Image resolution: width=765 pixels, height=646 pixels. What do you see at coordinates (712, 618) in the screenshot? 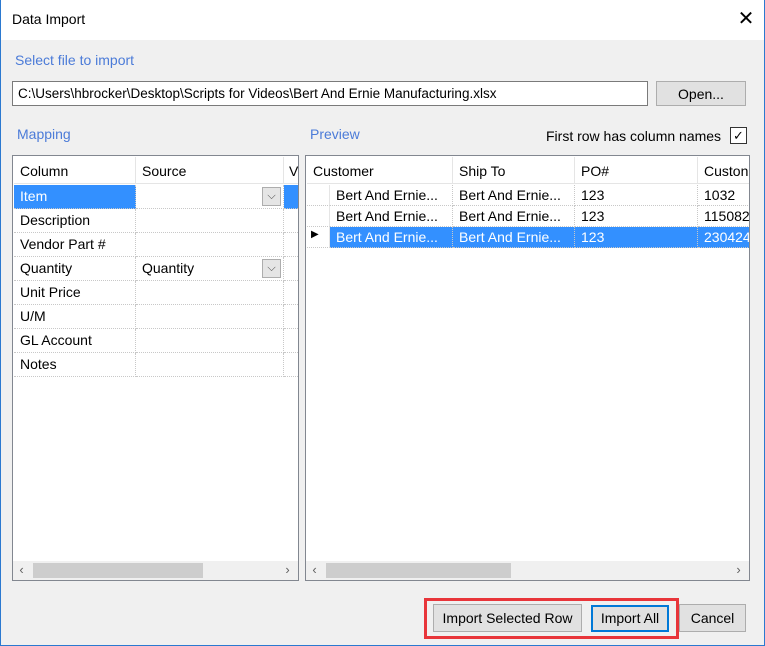
I see `cancel-button: Cancel` at bounding box center [712, 618].